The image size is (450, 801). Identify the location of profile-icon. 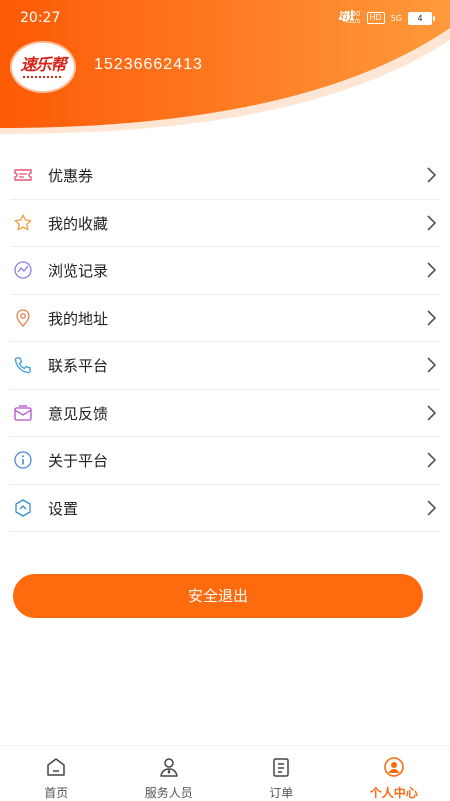
(394, 767).